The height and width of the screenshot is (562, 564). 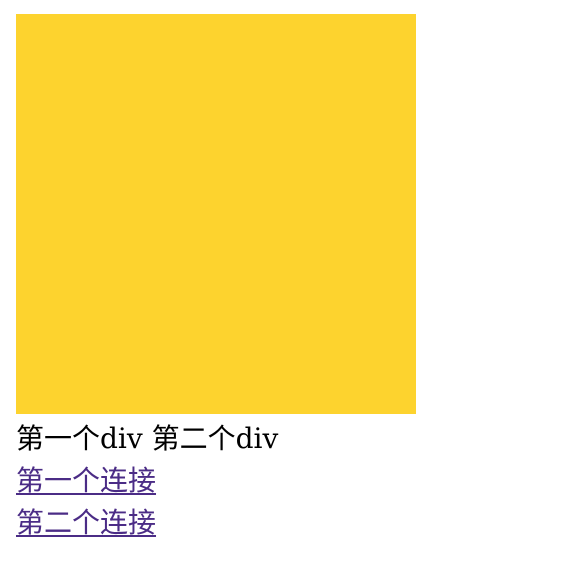 What do you see at coordinates (286, 439) in the screenshot?
I see `inline-div-line: 第一个div 第二个div` at bounding box center [286, 439].